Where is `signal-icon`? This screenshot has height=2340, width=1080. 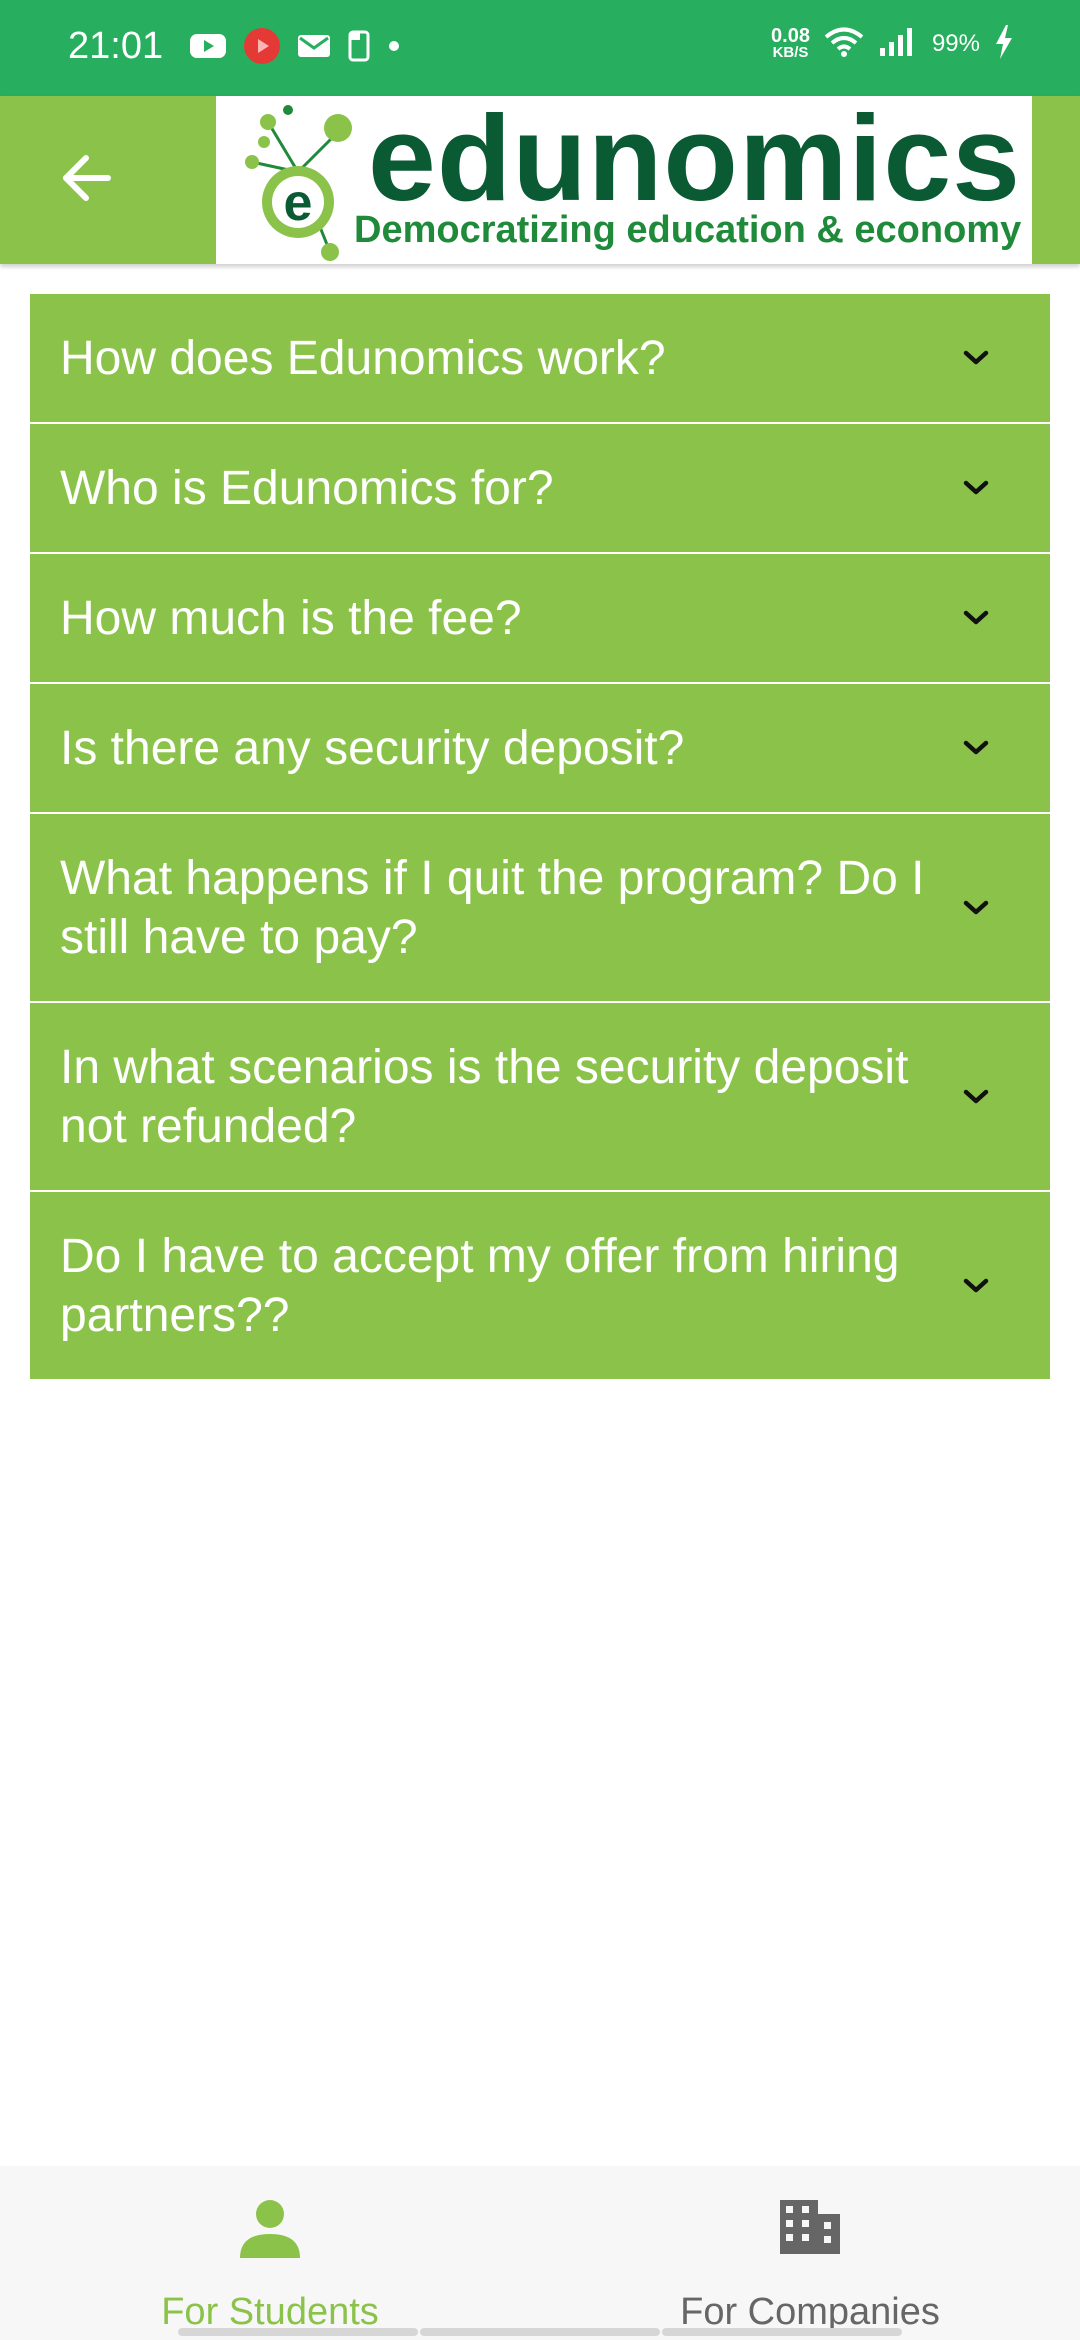
signal-icon is located at coordinates (898, 44).